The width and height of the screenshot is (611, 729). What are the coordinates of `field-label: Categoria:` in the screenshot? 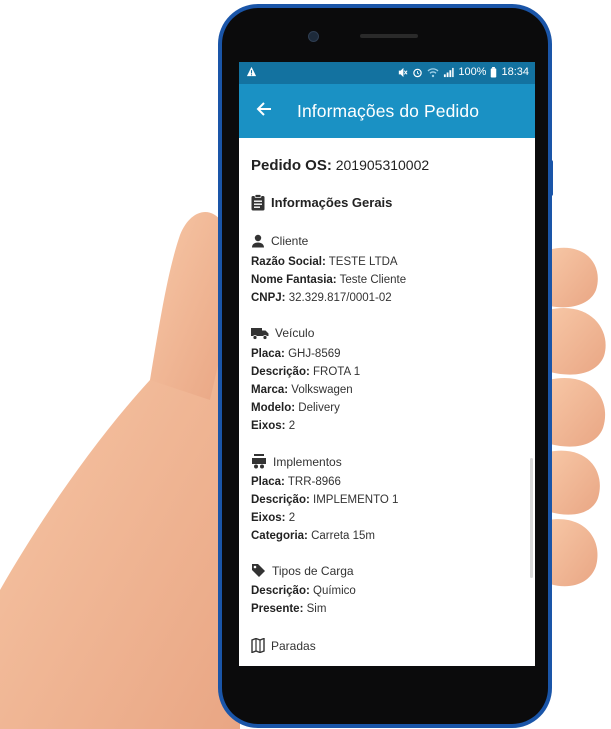 It's located at (279, 536).